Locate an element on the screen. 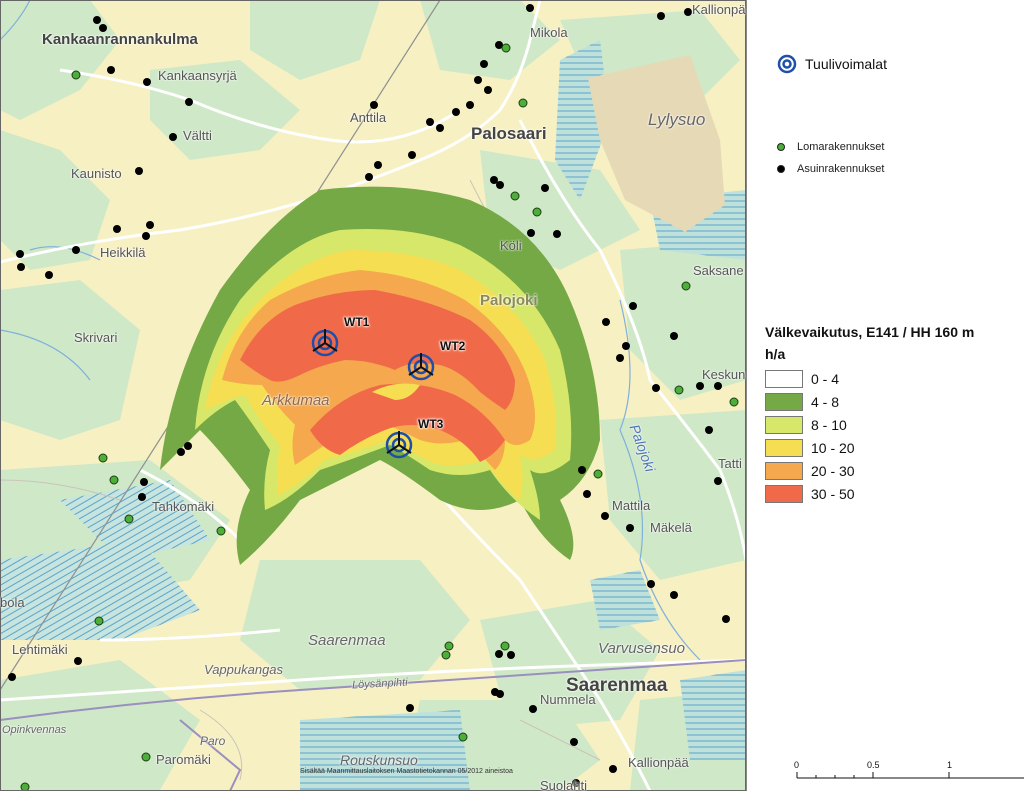 The width and height of the screenshot is (1024, 791). scale-bar is located at coordinates (910, 775).